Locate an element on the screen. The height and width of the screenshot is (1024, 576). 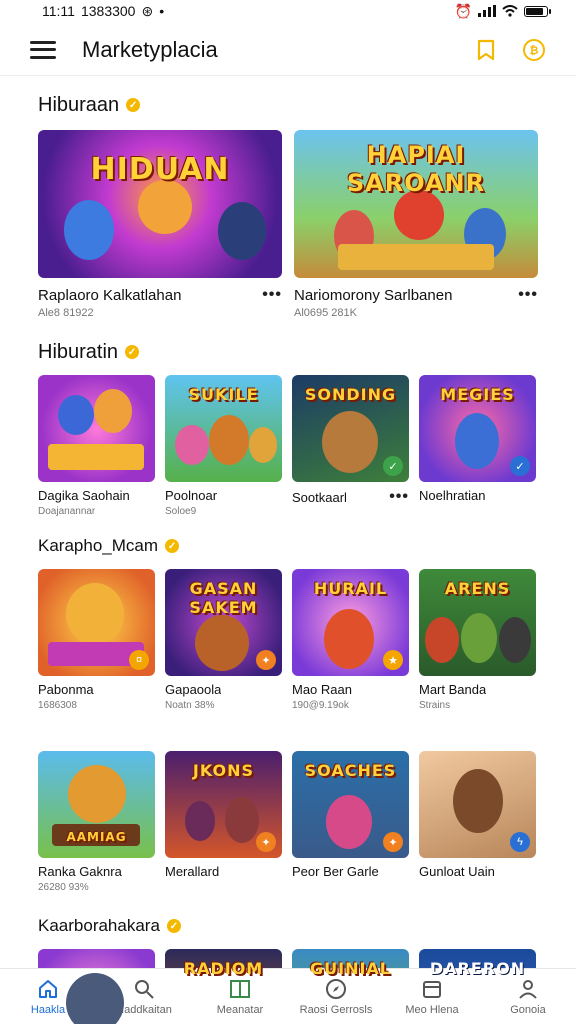
nav-label: Meanatar is located at coordinates (240, 1009).